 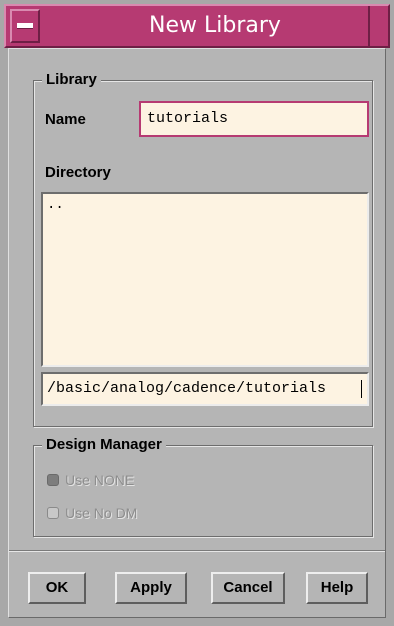 I want to click on window-menu-icon, so click(x=25, y=26).